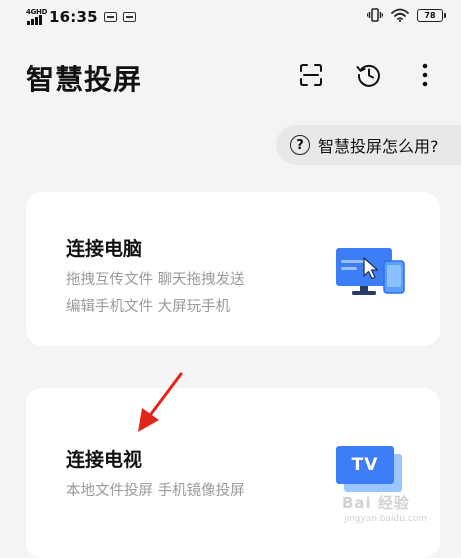 This screenshot has height=558, width=461. I want to click on annotation-arrow, so click(160, 402).